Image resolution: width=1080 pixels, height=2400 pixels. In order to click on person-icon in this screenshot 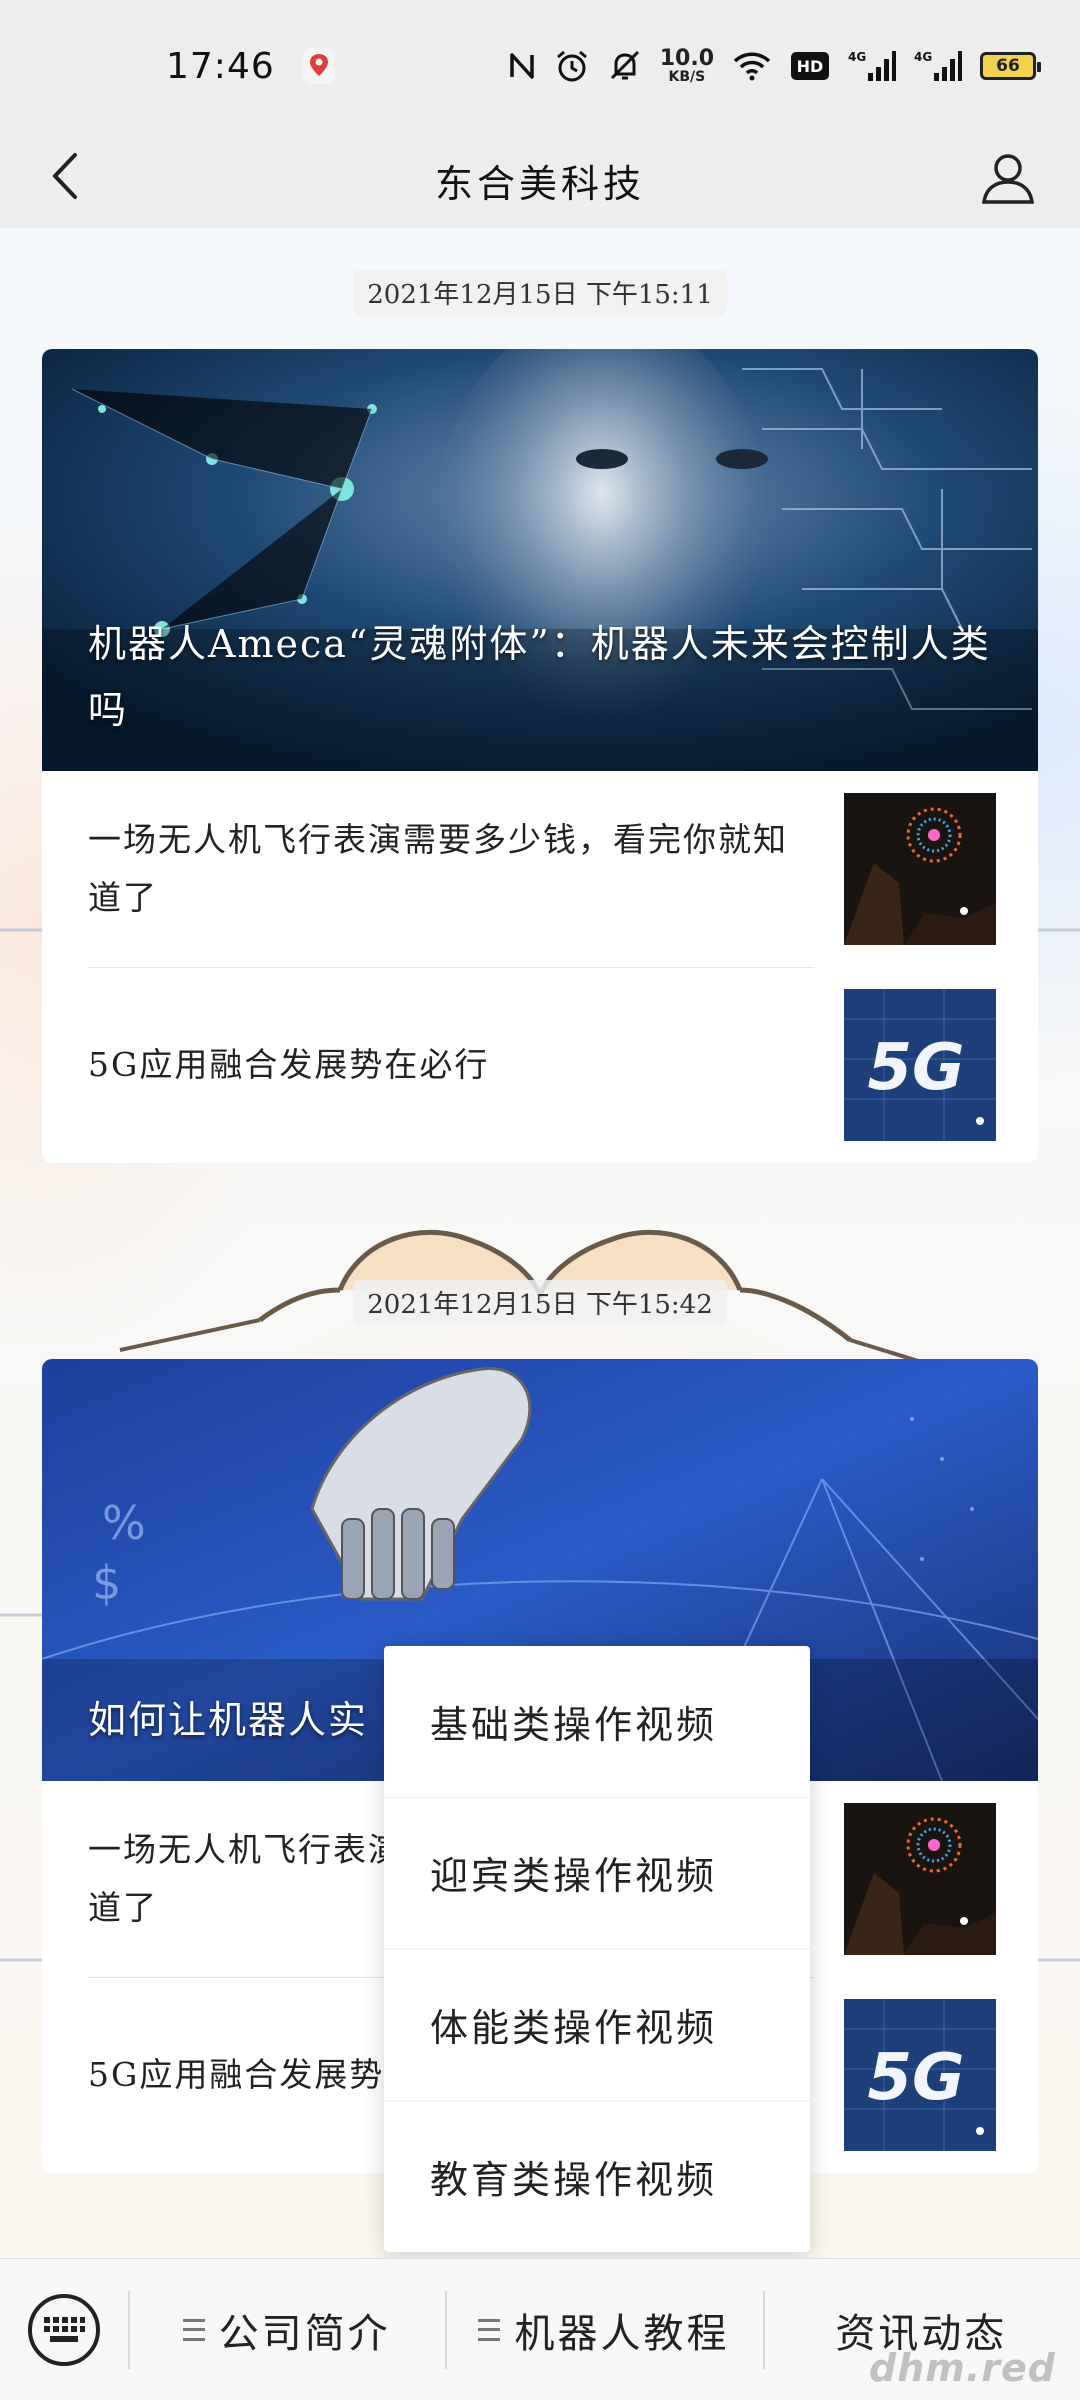, I will do `click(1008, 179)`.